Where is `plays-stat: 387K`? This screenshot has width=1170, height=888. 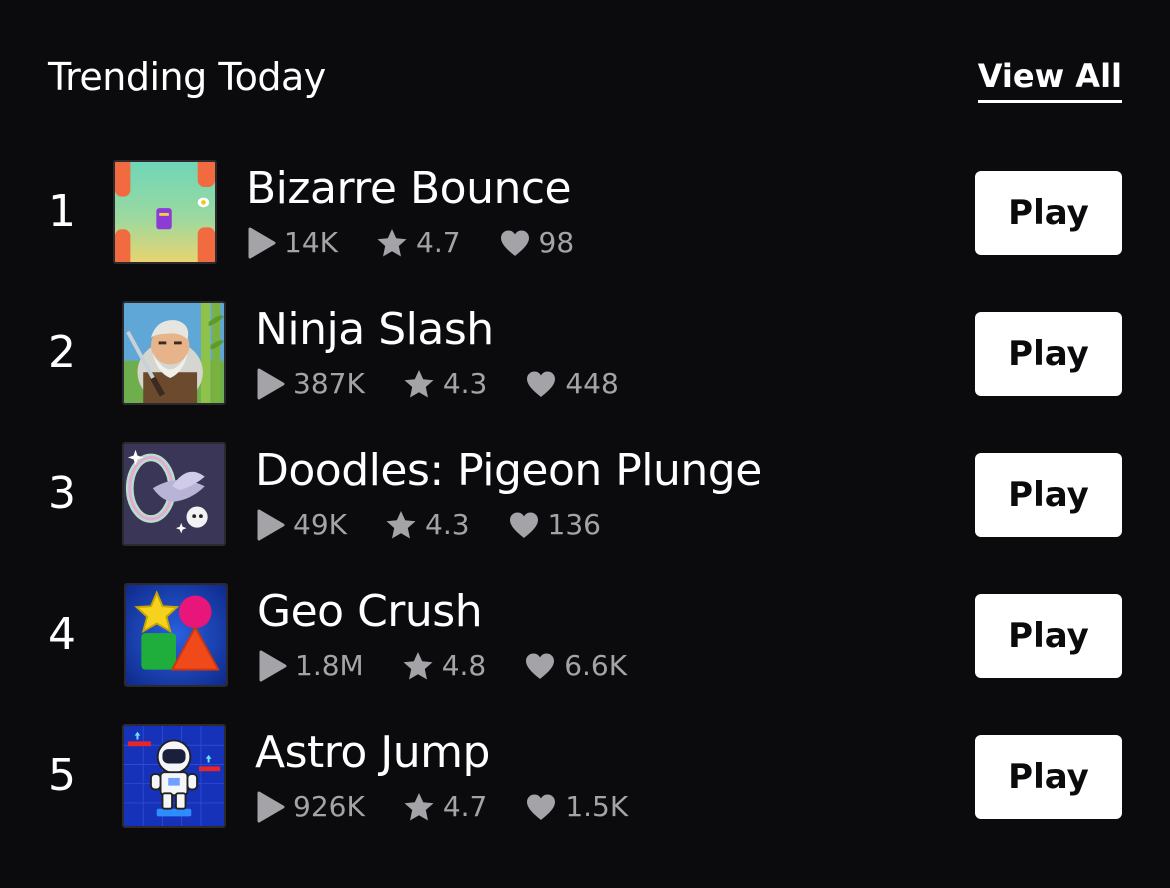
plays-stat: 387K is located at coordinates (310, 384).